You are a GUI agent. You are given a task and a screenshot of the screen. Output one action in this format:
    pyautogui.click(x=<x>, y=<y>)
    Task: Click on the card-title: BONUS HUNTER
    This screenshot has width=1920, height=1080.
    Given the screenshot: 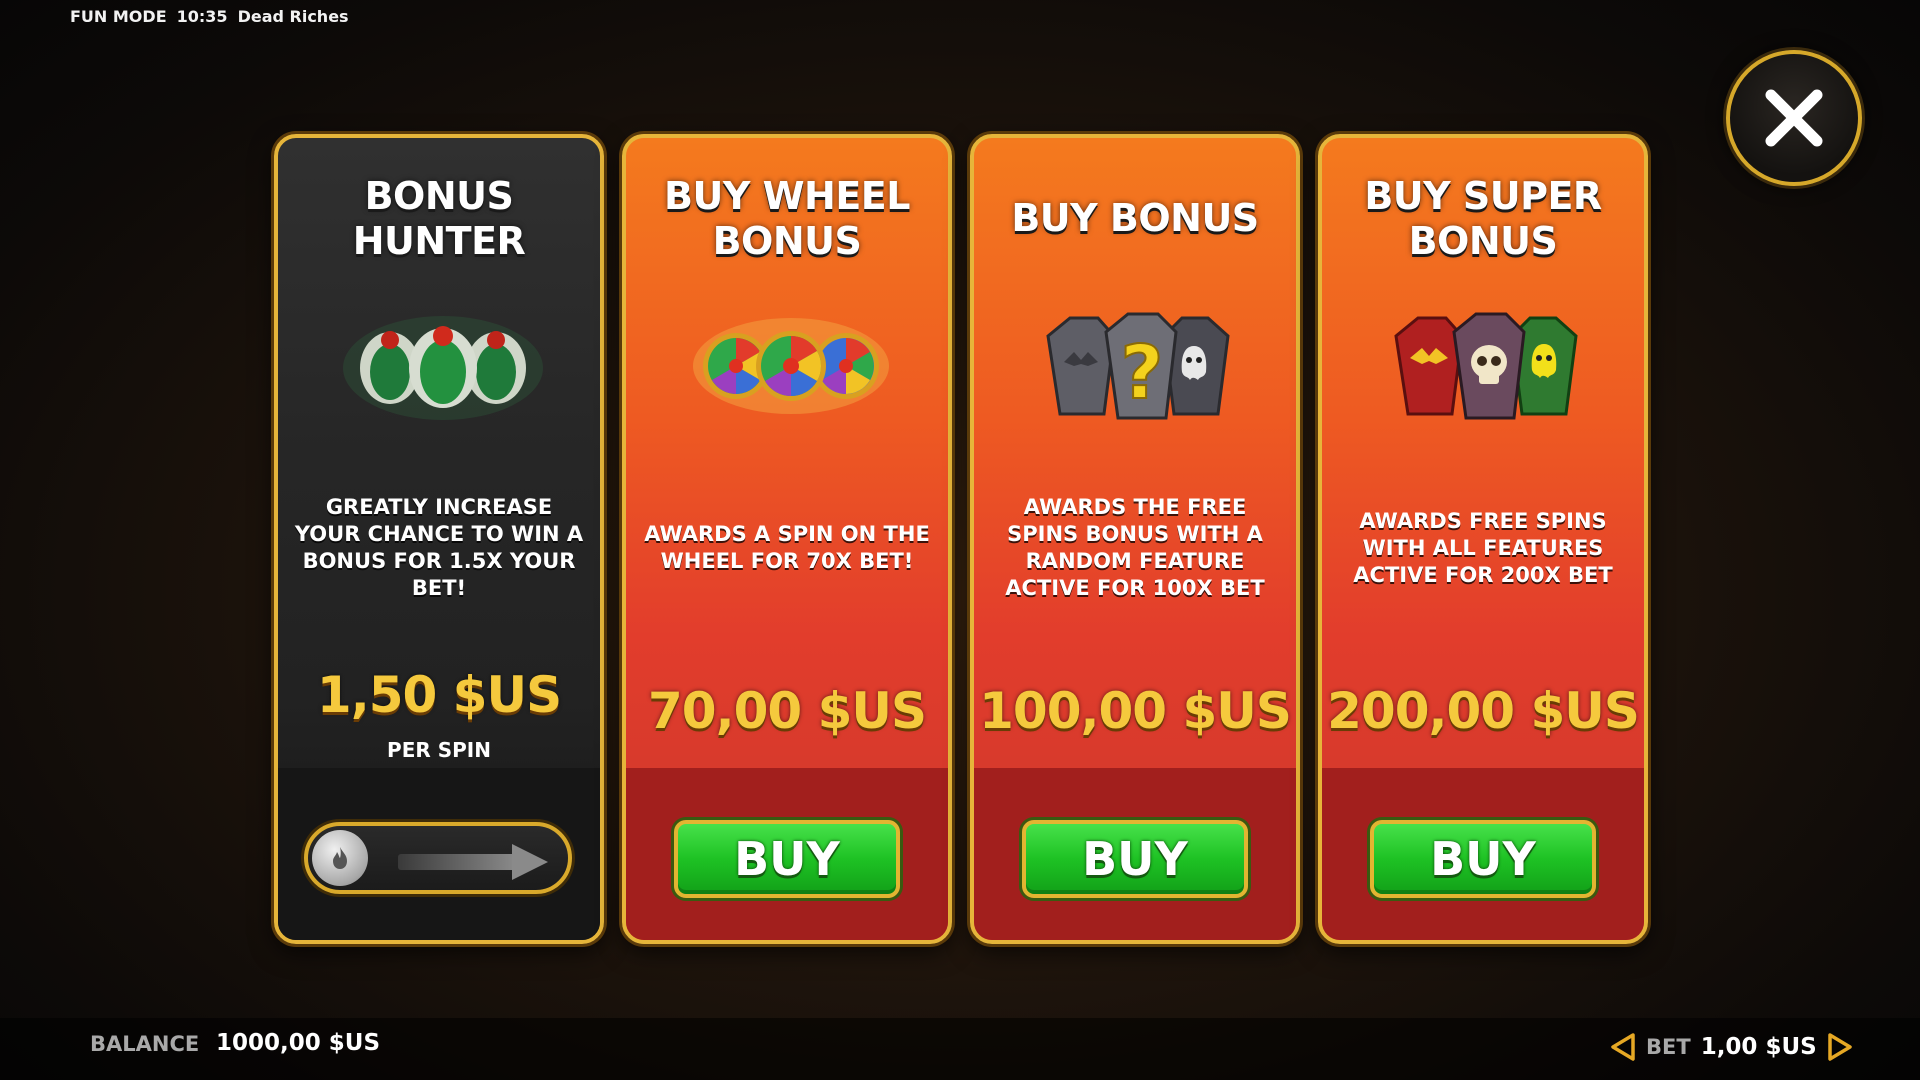 What is the action you would take?
    pyautogui.click(x=439, y=219)
    